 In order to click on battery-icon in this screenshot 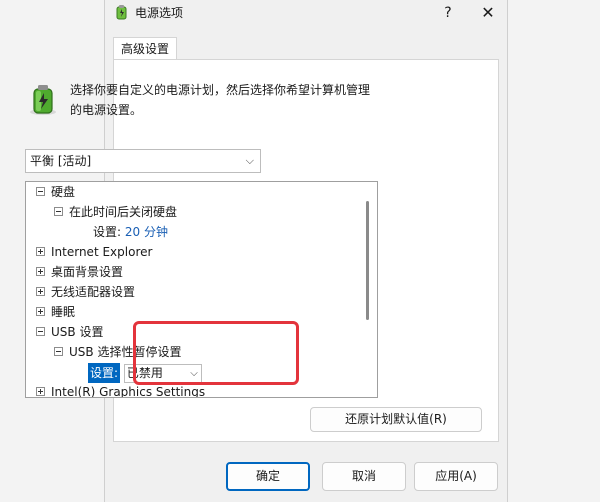, I will do `click(121, 12)`.